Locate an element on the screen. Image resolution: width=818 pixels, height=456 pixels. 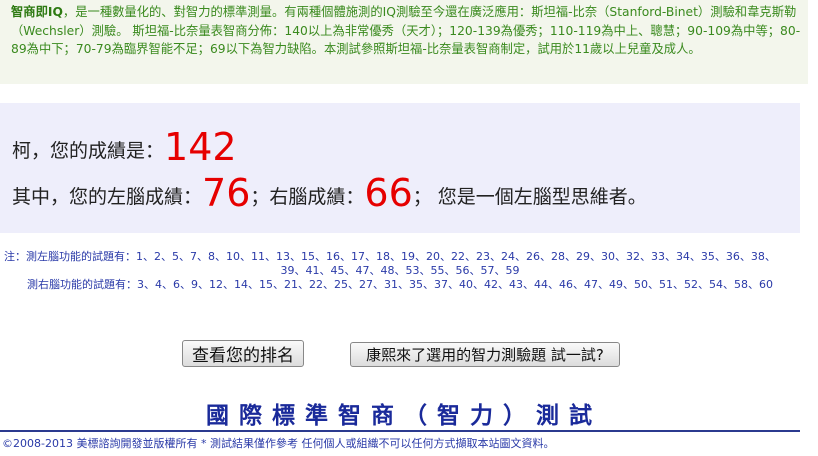
site-title: 國際標準智商（智力）測試 is located at coordinates (404, 415).